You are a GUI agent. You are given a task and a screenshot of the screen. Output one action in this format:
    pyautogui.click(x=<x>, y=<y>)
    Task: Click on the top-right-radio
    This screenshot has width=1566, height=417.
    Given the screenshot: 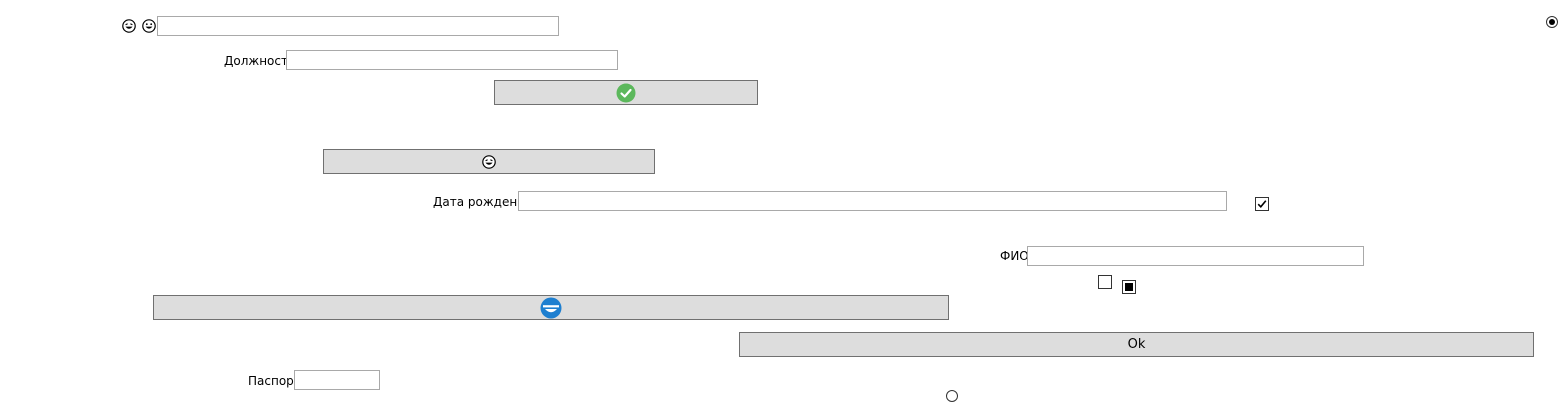 What is the action you would take?
    pyautogui.click(x=1552, y=22)
    